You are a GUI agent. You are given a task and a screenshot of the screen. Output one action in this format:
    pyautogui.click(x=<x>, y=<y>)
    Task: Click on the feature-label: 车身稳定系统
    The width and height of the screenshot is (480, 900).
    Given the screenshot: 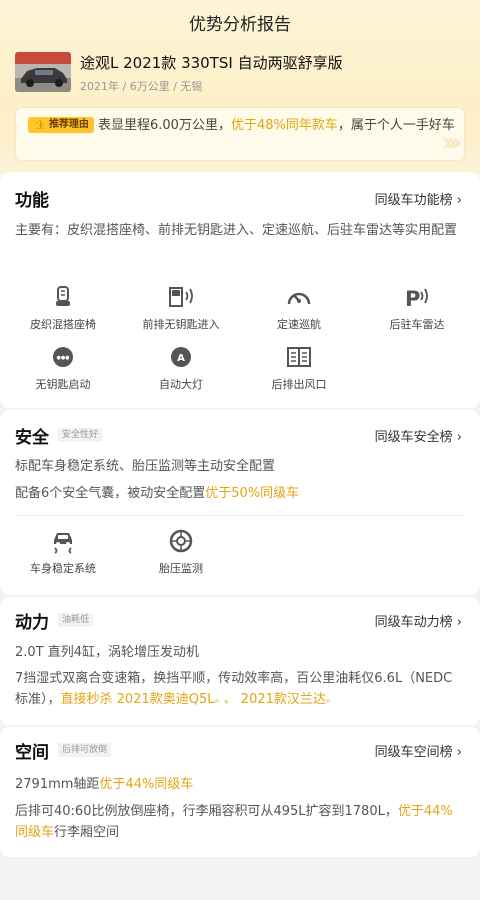 What is the action you would take?
    pyautogui.click(x=63, y=568)
    